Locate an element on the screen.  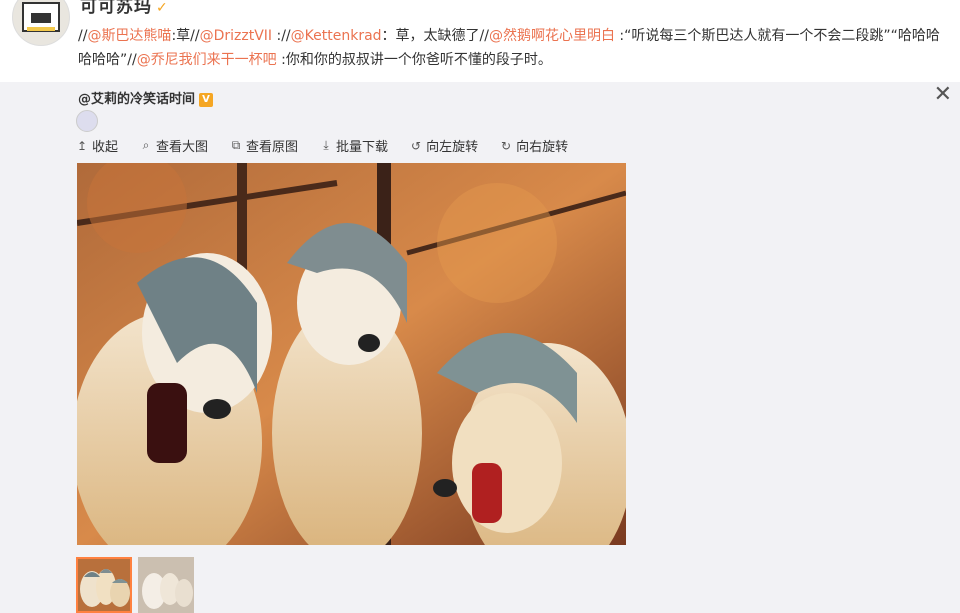
post-text-fragment: :// is located at coordinates (281, 36).